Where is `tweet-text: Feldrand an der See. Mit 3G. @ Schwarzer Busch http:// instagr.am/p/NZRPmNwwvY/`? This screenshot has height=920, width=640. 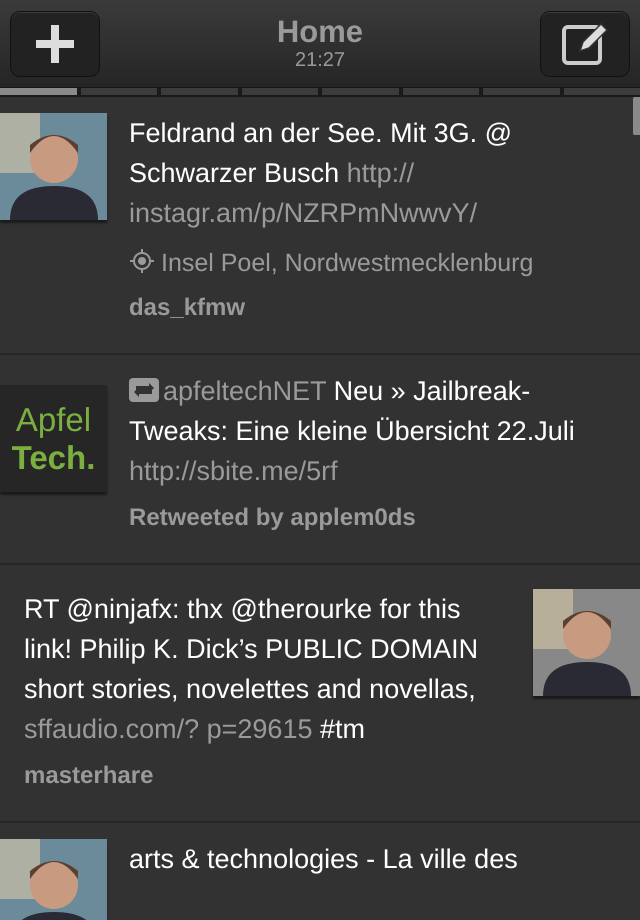 tweet-text: Feldrand an der See. Mit 3G. @ Schwarzer Busch http:// instagr.am/p/NZRPmNwwvY/ is located at coordinates (321, 173).